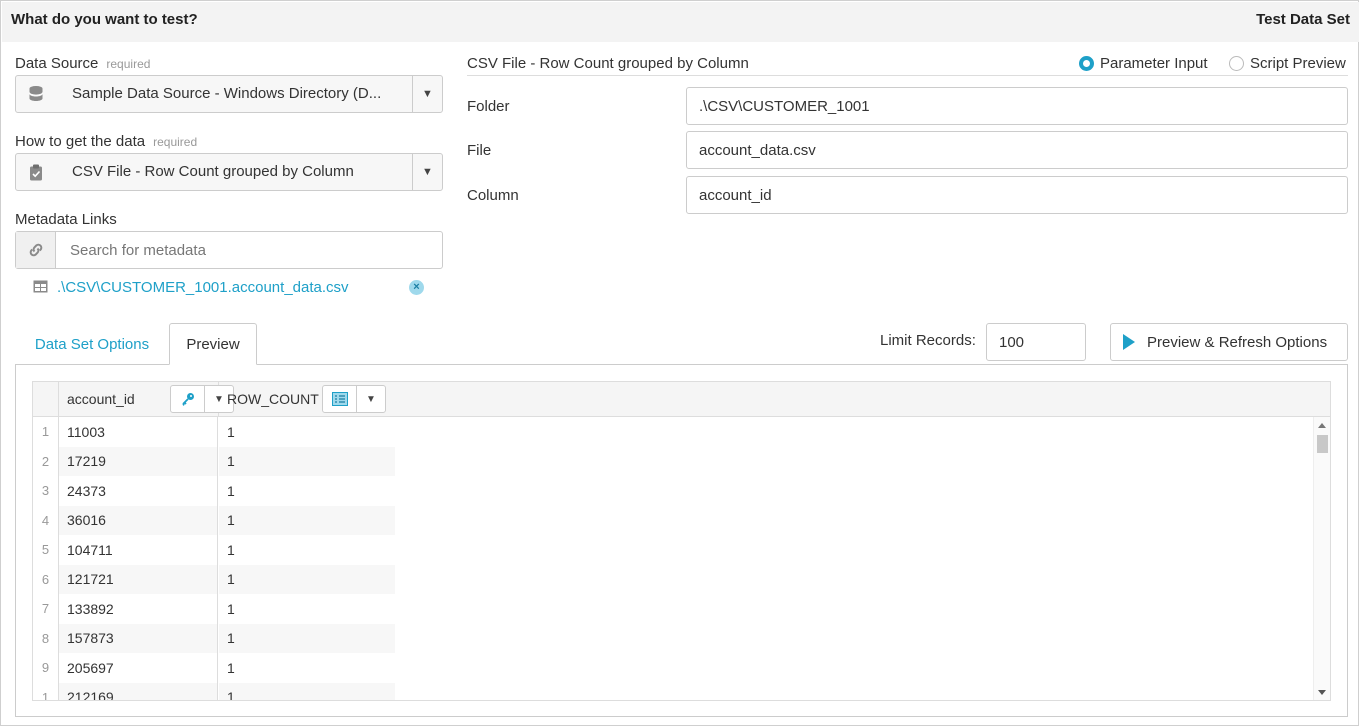  What do you see at coordinates (46, 491) in the screenshot?
I see `row-number: 3` at bounding box center [46, 491].